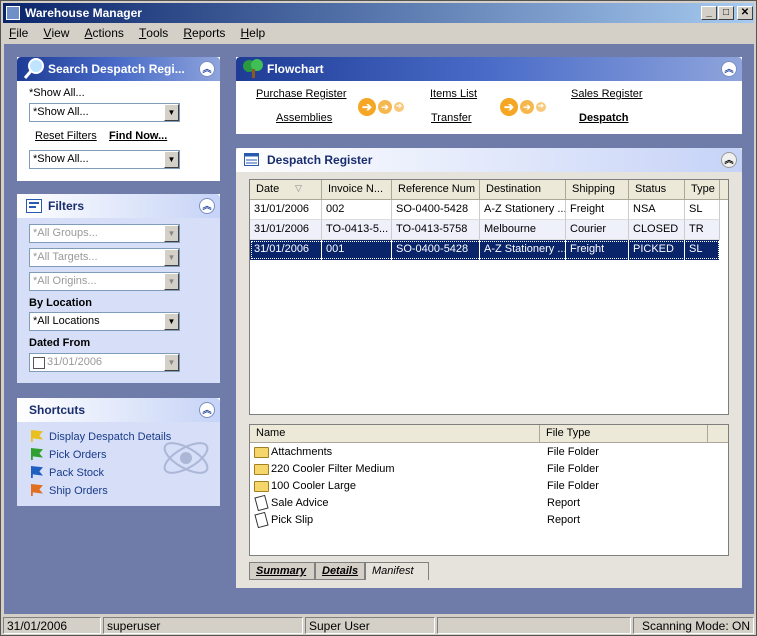 The width and height of the screenshot is (757, 636). What do you see at coordinates (251, 159) in the screenshot?
I see `register-icon` at bounding box center [251, 159].